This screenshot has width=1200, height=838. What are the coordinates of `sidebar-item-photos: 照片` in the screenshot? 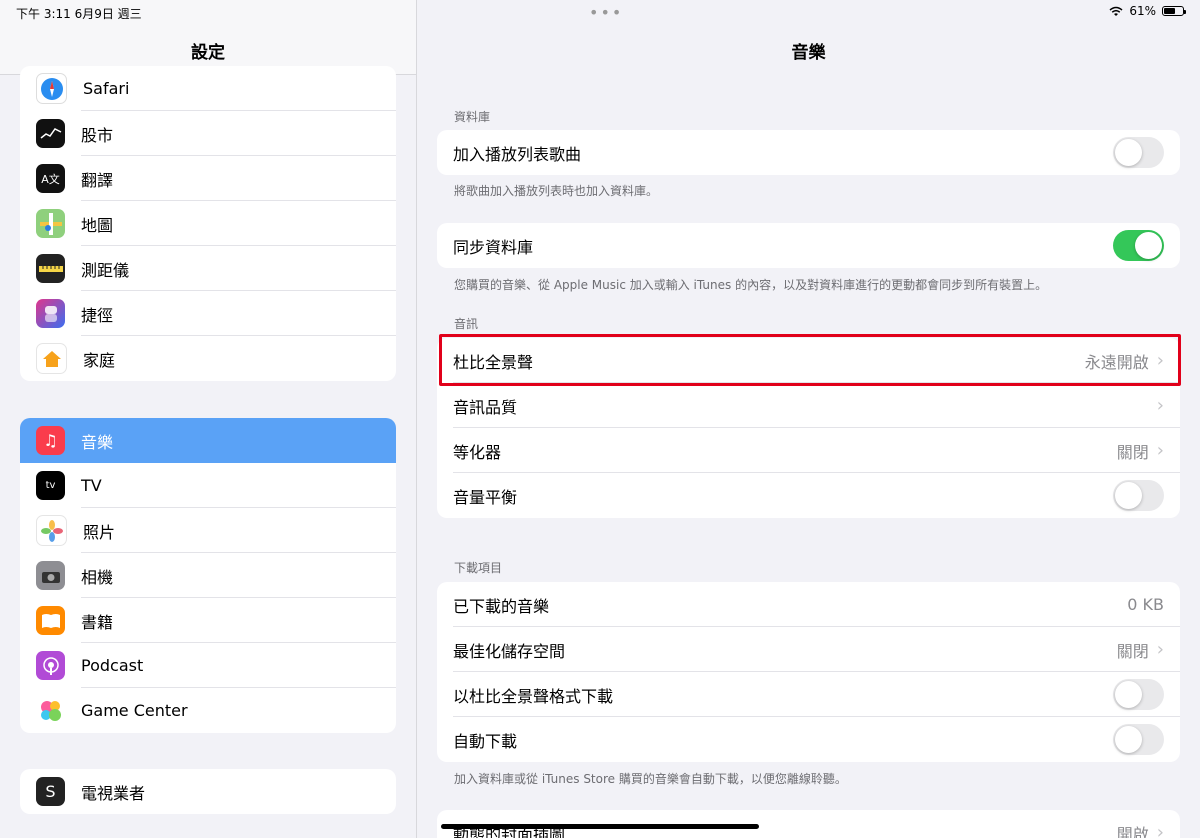 It's located at (208, 530).